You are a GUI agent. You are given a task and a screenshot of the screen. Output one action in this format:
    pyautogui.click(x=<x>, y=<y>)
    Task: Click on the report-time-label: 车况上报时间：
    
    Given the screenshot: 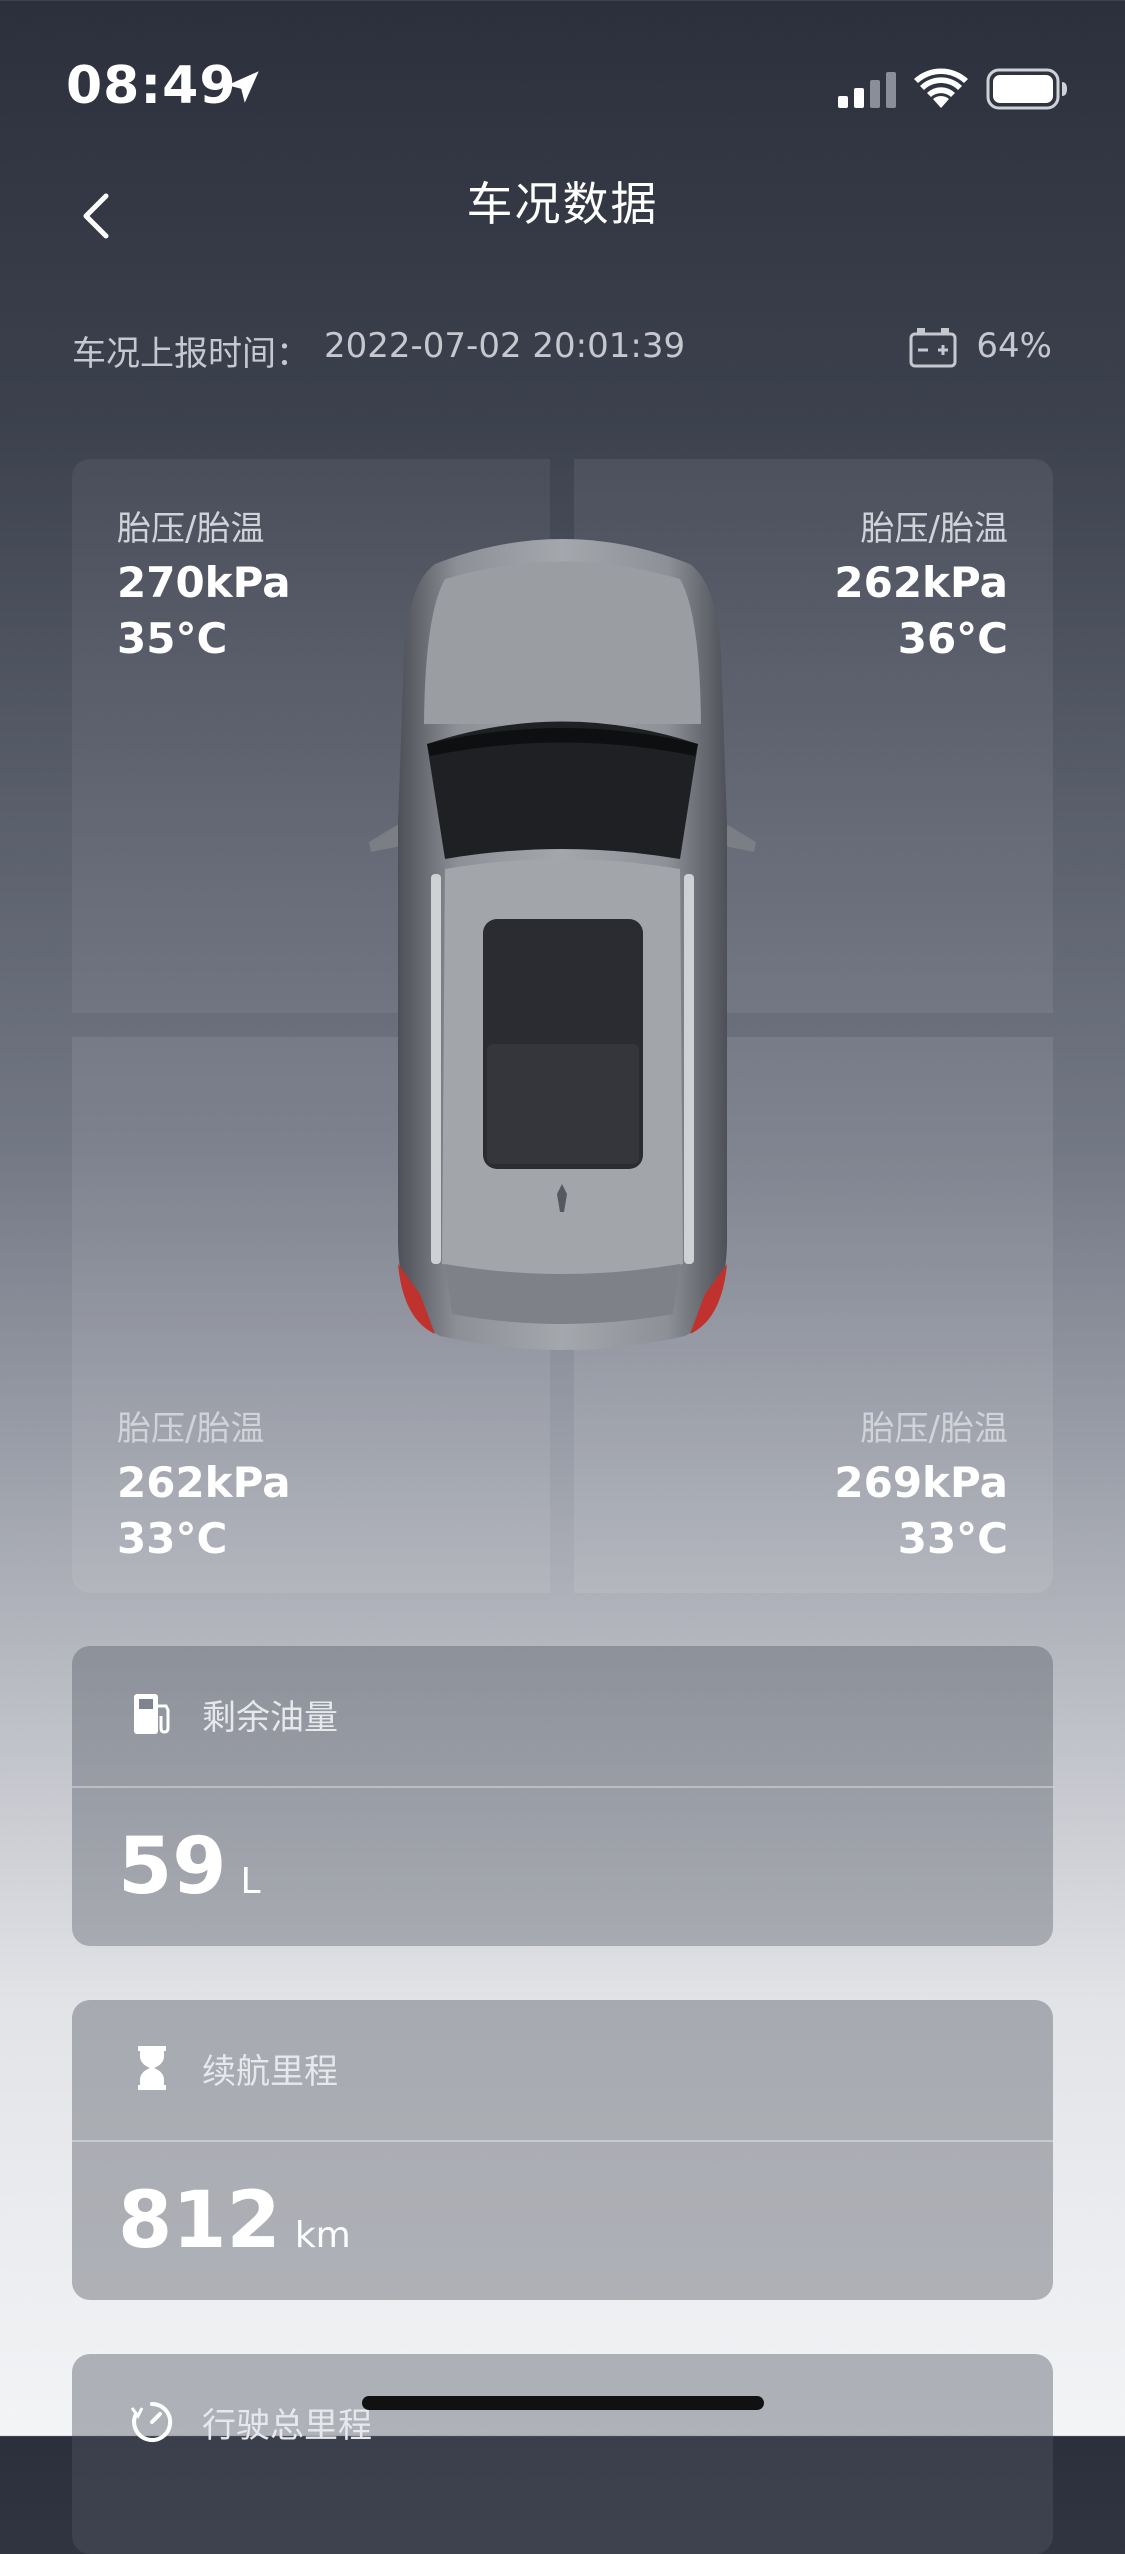 What is the action you would take?
    pyautogui.click(x=191, y=354)
    